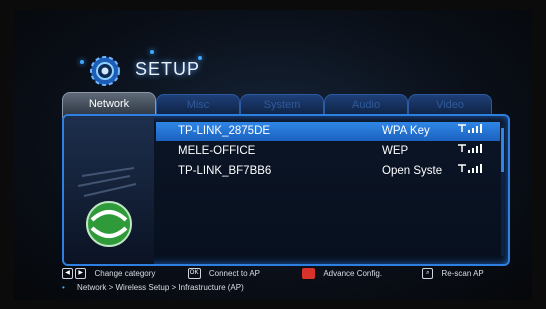 Image resolution: width=546 pixels, height=309 pixels. What do you see at coordinates (198, 105) in the screenshot?
I see `tab-misc: Misc` at bounding box center [198, 105].